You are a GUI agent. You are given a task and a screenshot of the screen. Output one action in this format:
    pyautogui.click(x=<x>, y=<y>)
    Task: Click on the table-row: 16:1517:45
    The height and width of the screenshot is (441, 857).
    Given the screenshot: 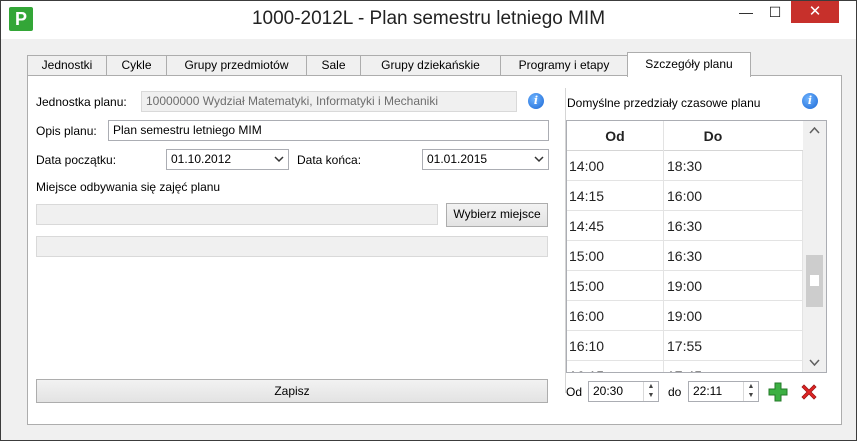 What is the action you would take?
    pyautogui.click(x=685, y=366)
    